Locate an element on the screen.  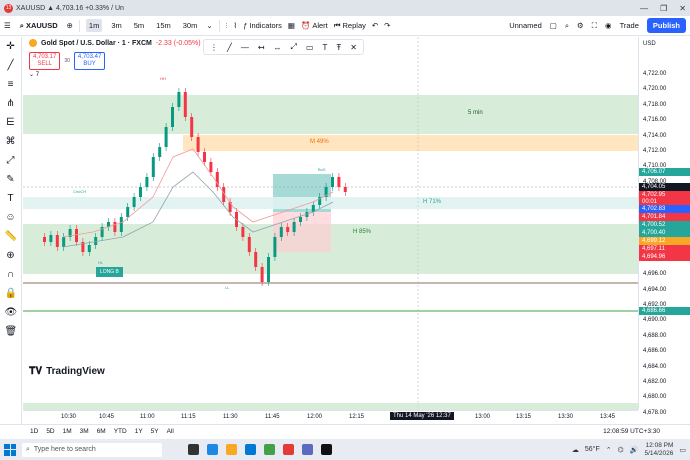
chevron-up-icon: ⌃ is located at coordinates (609, 450).